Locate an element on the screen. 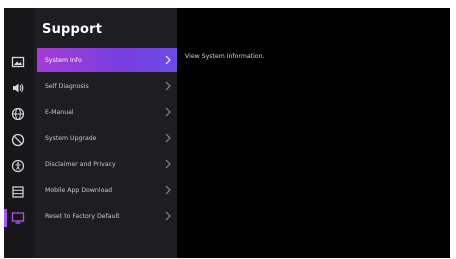 The image size is (456, 259). menu-item-e-manual: E-Manual is located at coordinates (107, 112).